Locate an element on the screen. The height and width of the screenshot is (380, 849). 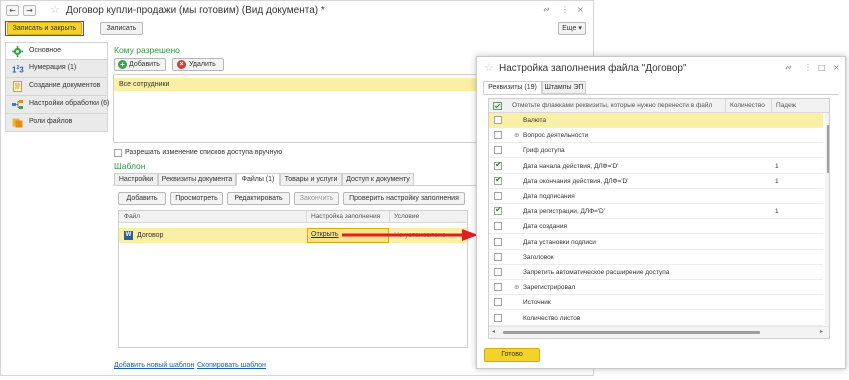
tab-signature-stamps: Штампы ЭП is located at coordinates (564, 87).